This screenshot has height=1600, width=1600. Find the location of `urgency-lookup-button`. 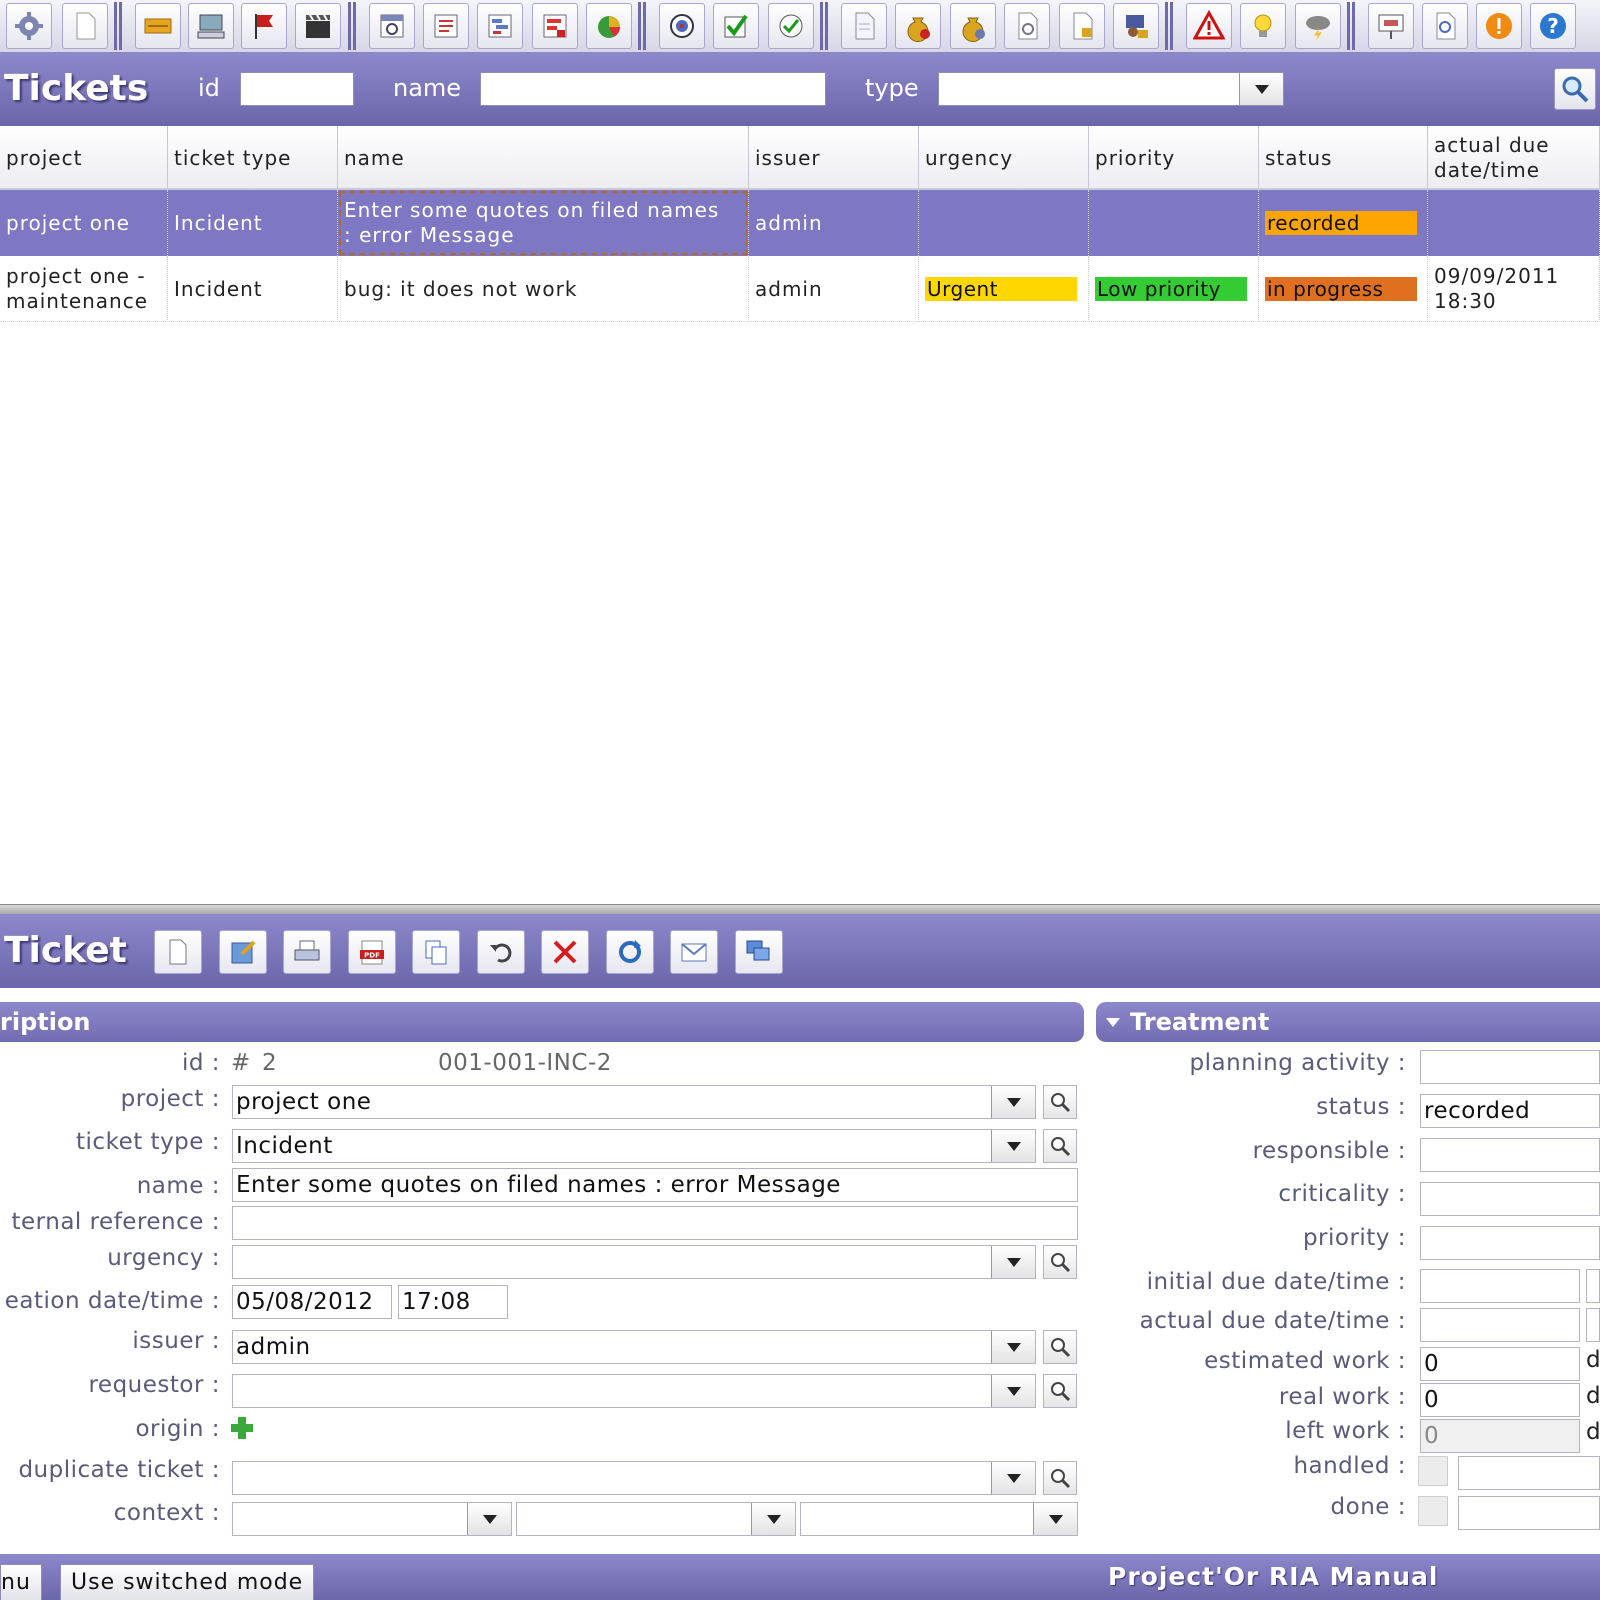

urgency-lookup-button is located at coordinates (1060, 1262).